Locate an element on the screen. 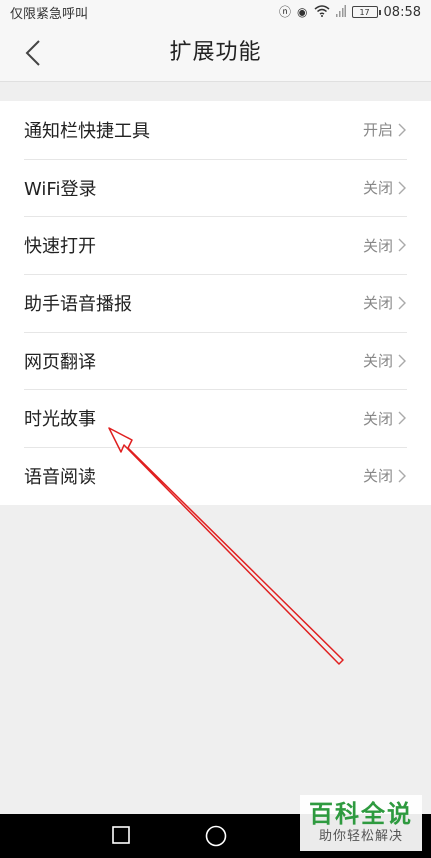 The width and height of the screenshot is (431, 858). item-label: 助手语音播报 is located at coordinates (78, 304).